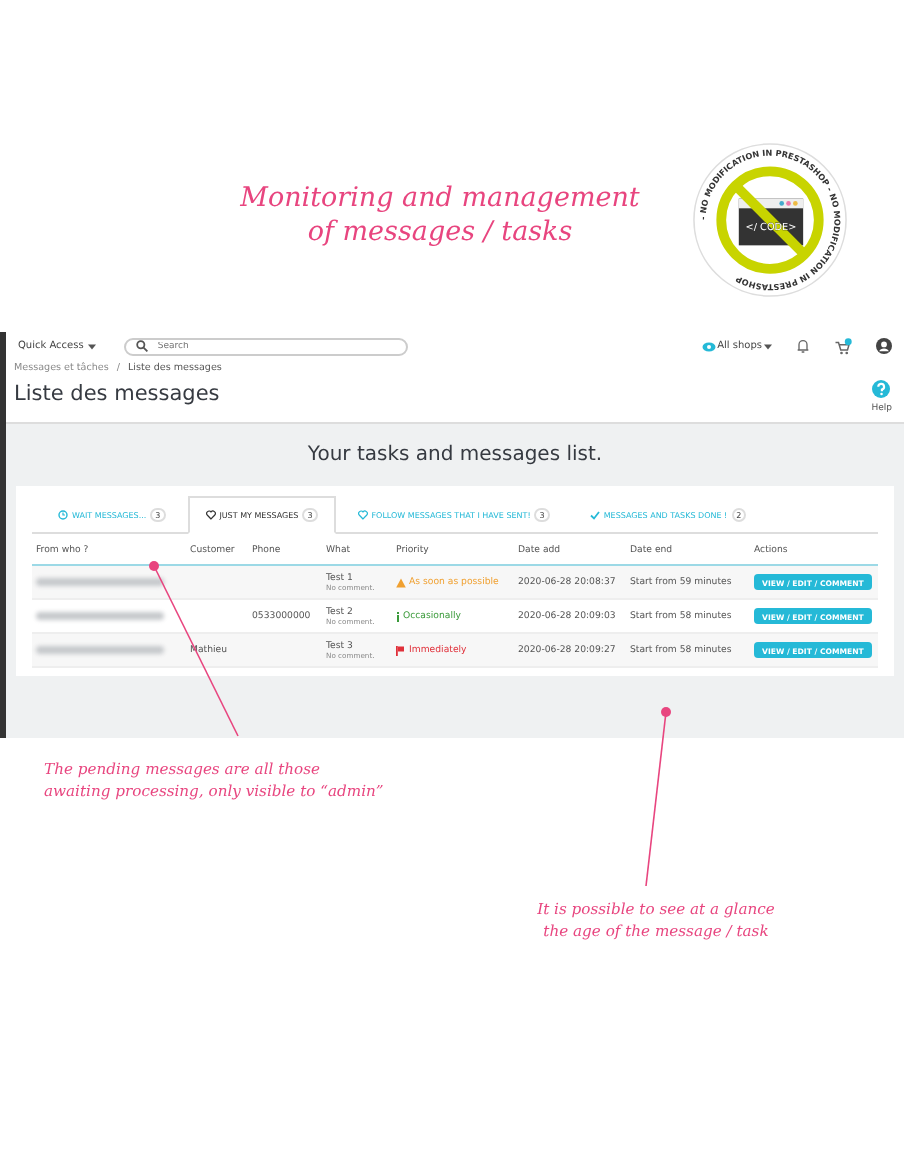  I want to click on warning-icon, so click(401, 582).